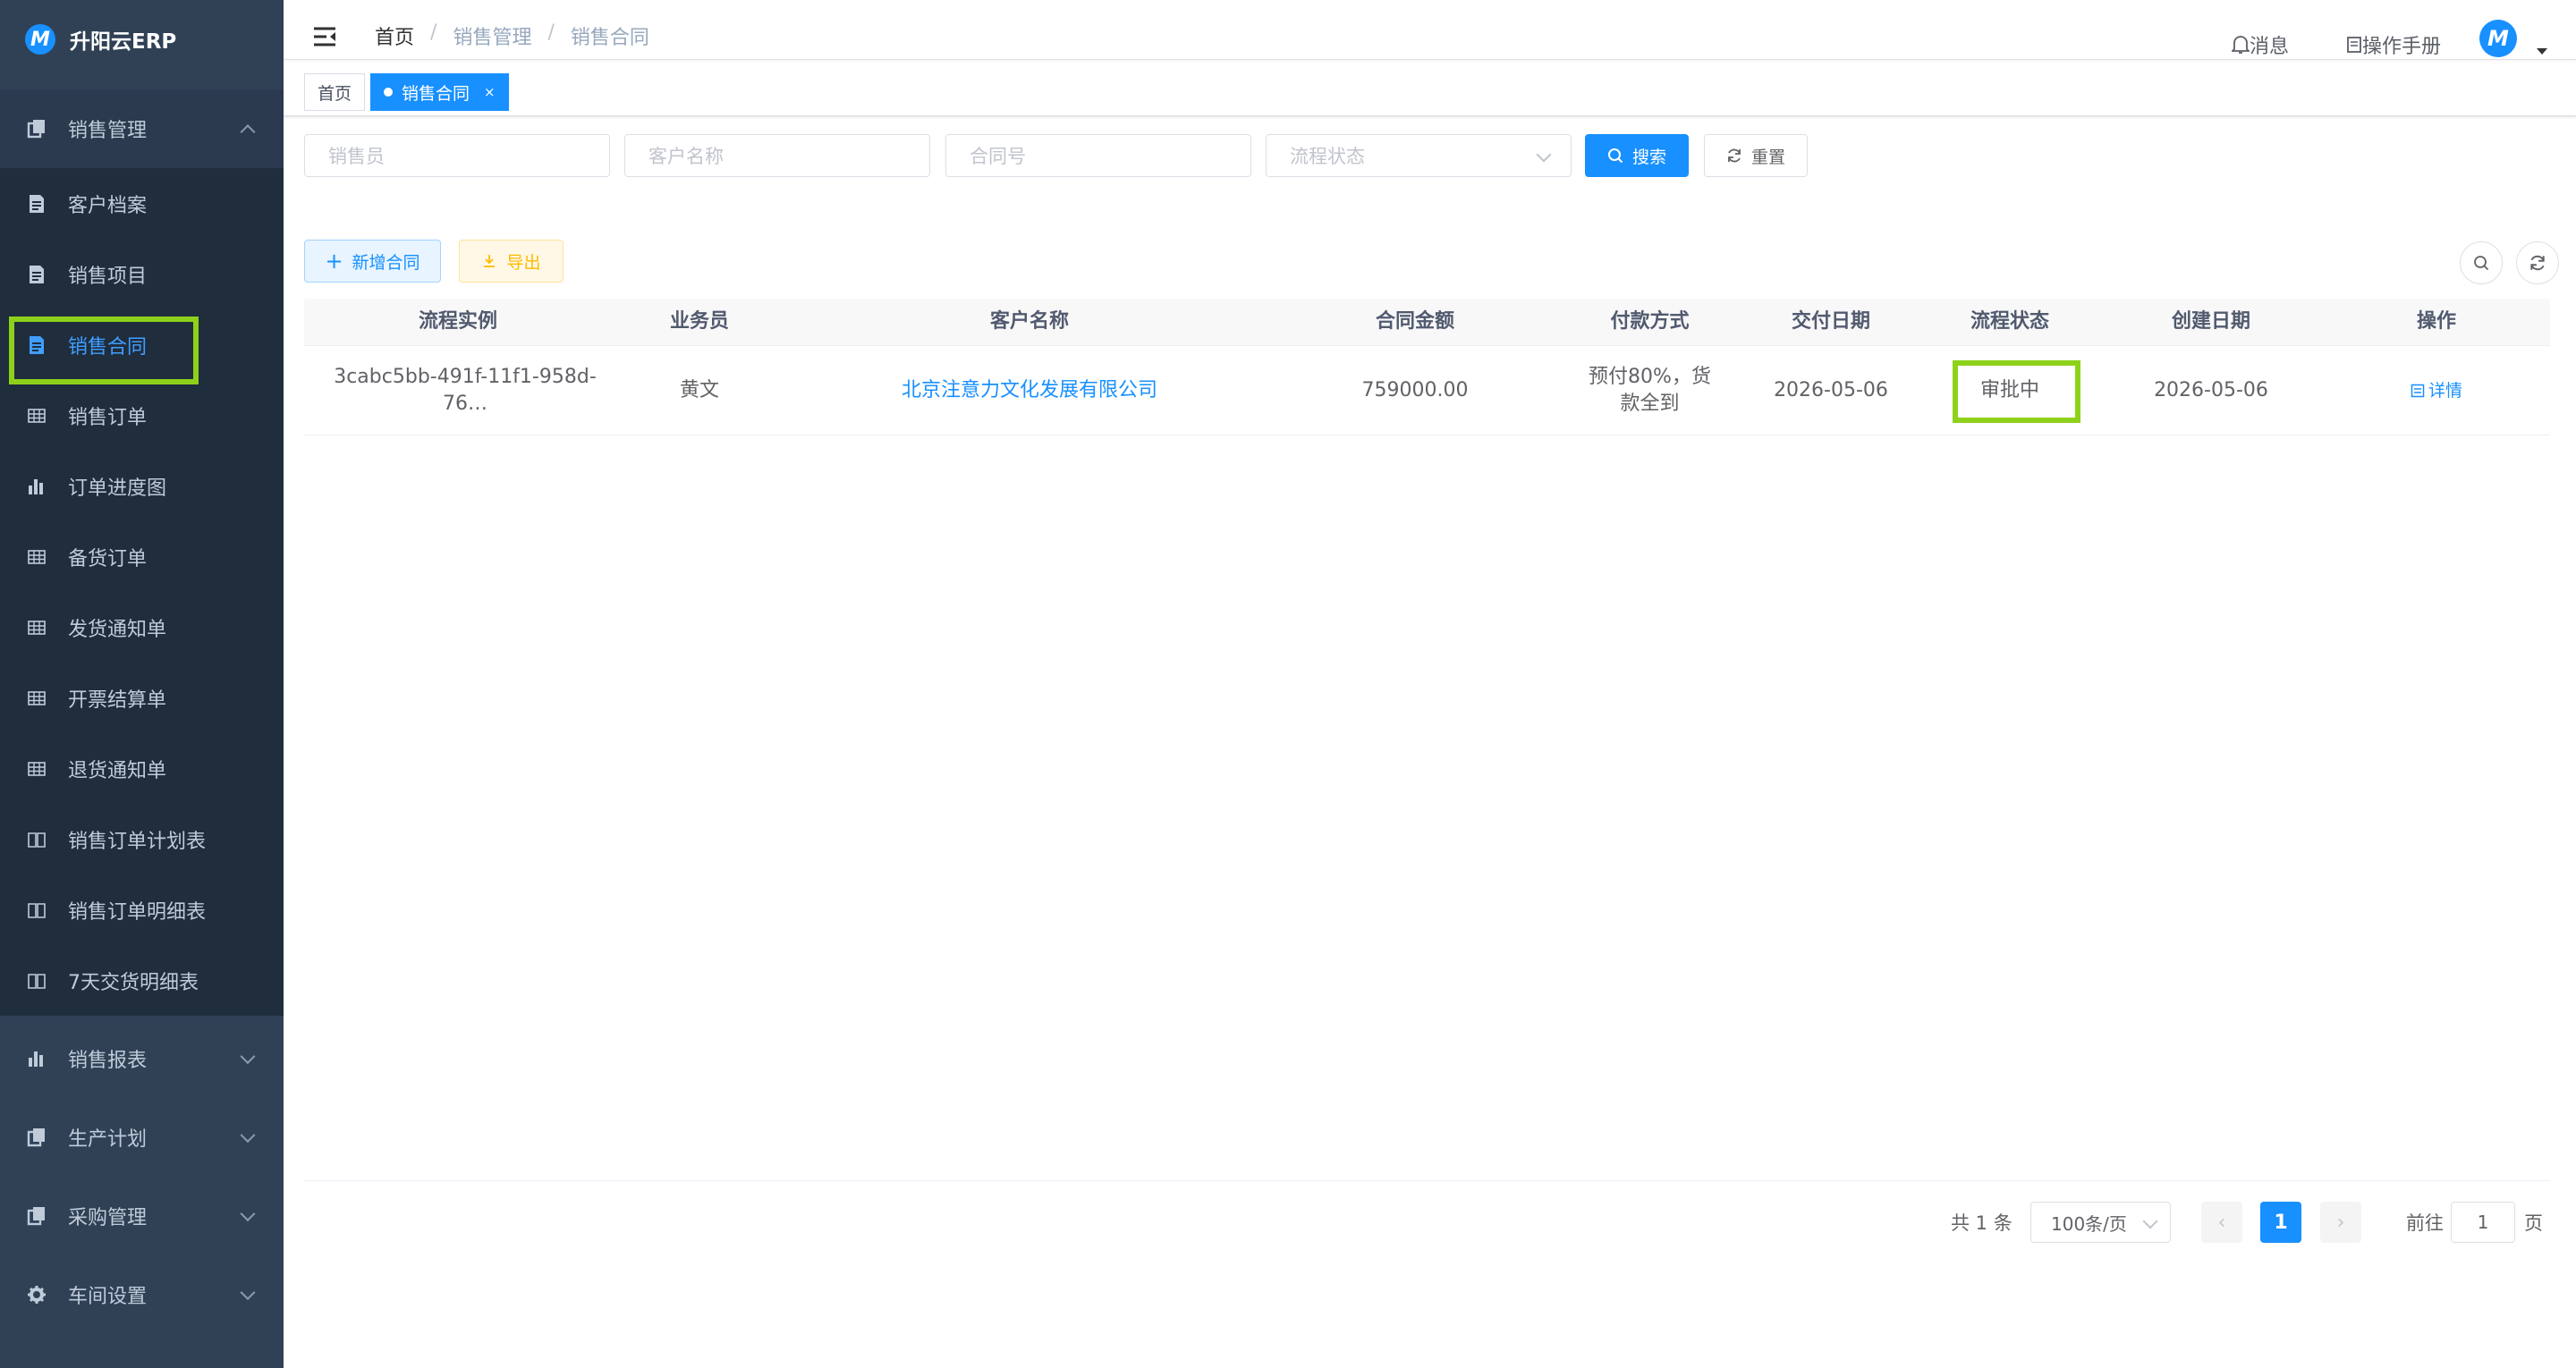  What do you see at coordinates (2498, 38) in the screenshot?
I see `avatar: M` at bounding box center [2498, 38].